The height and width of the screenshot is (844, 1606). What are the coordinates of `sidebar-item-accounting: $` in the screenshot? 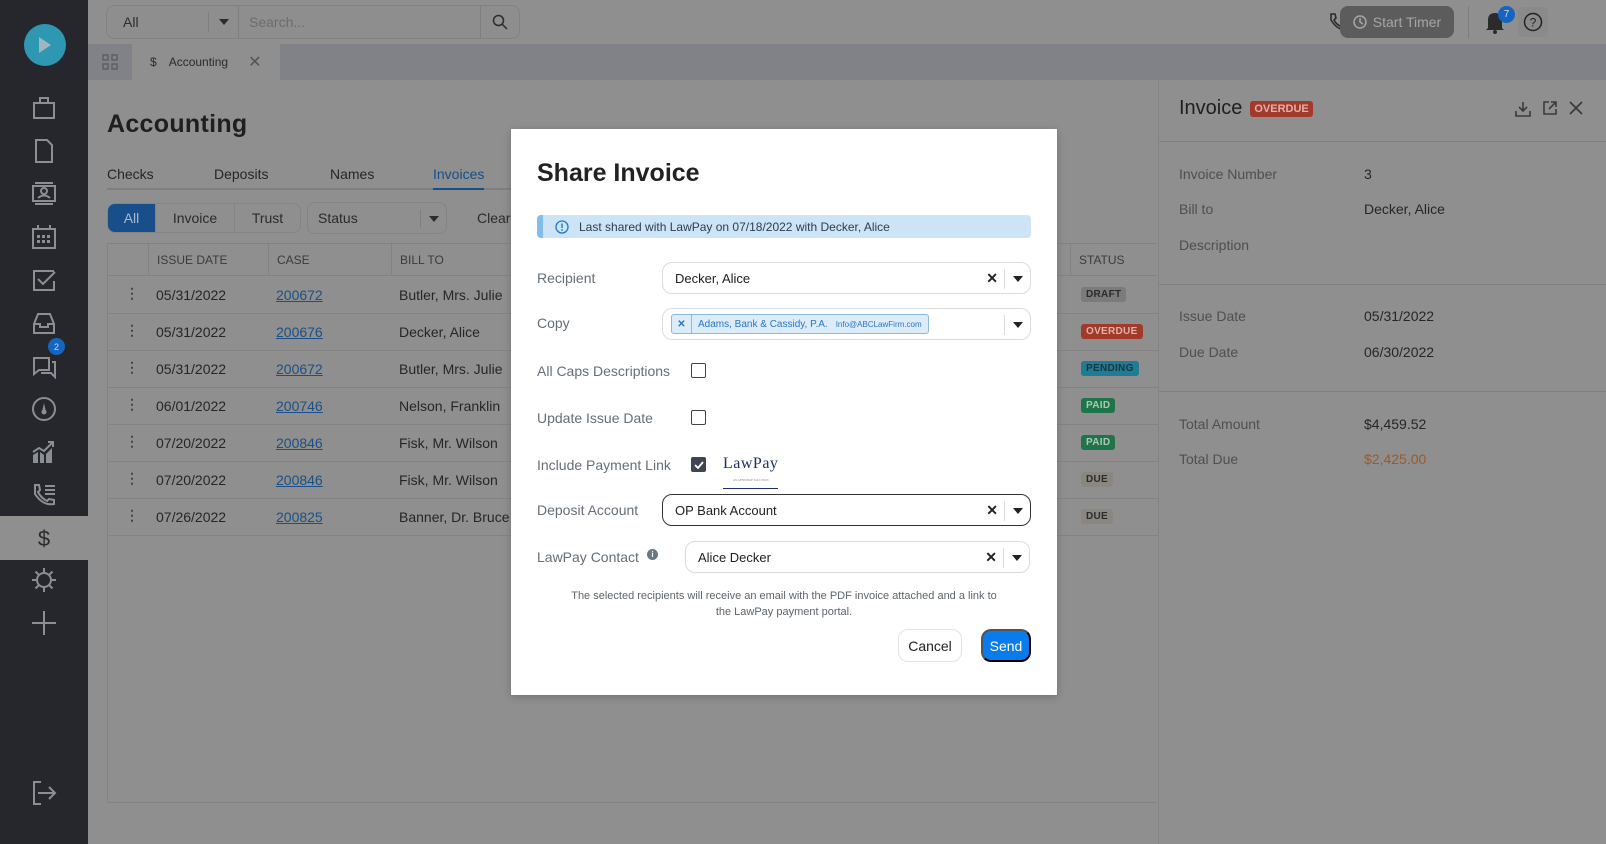 It's located at (44, 538).